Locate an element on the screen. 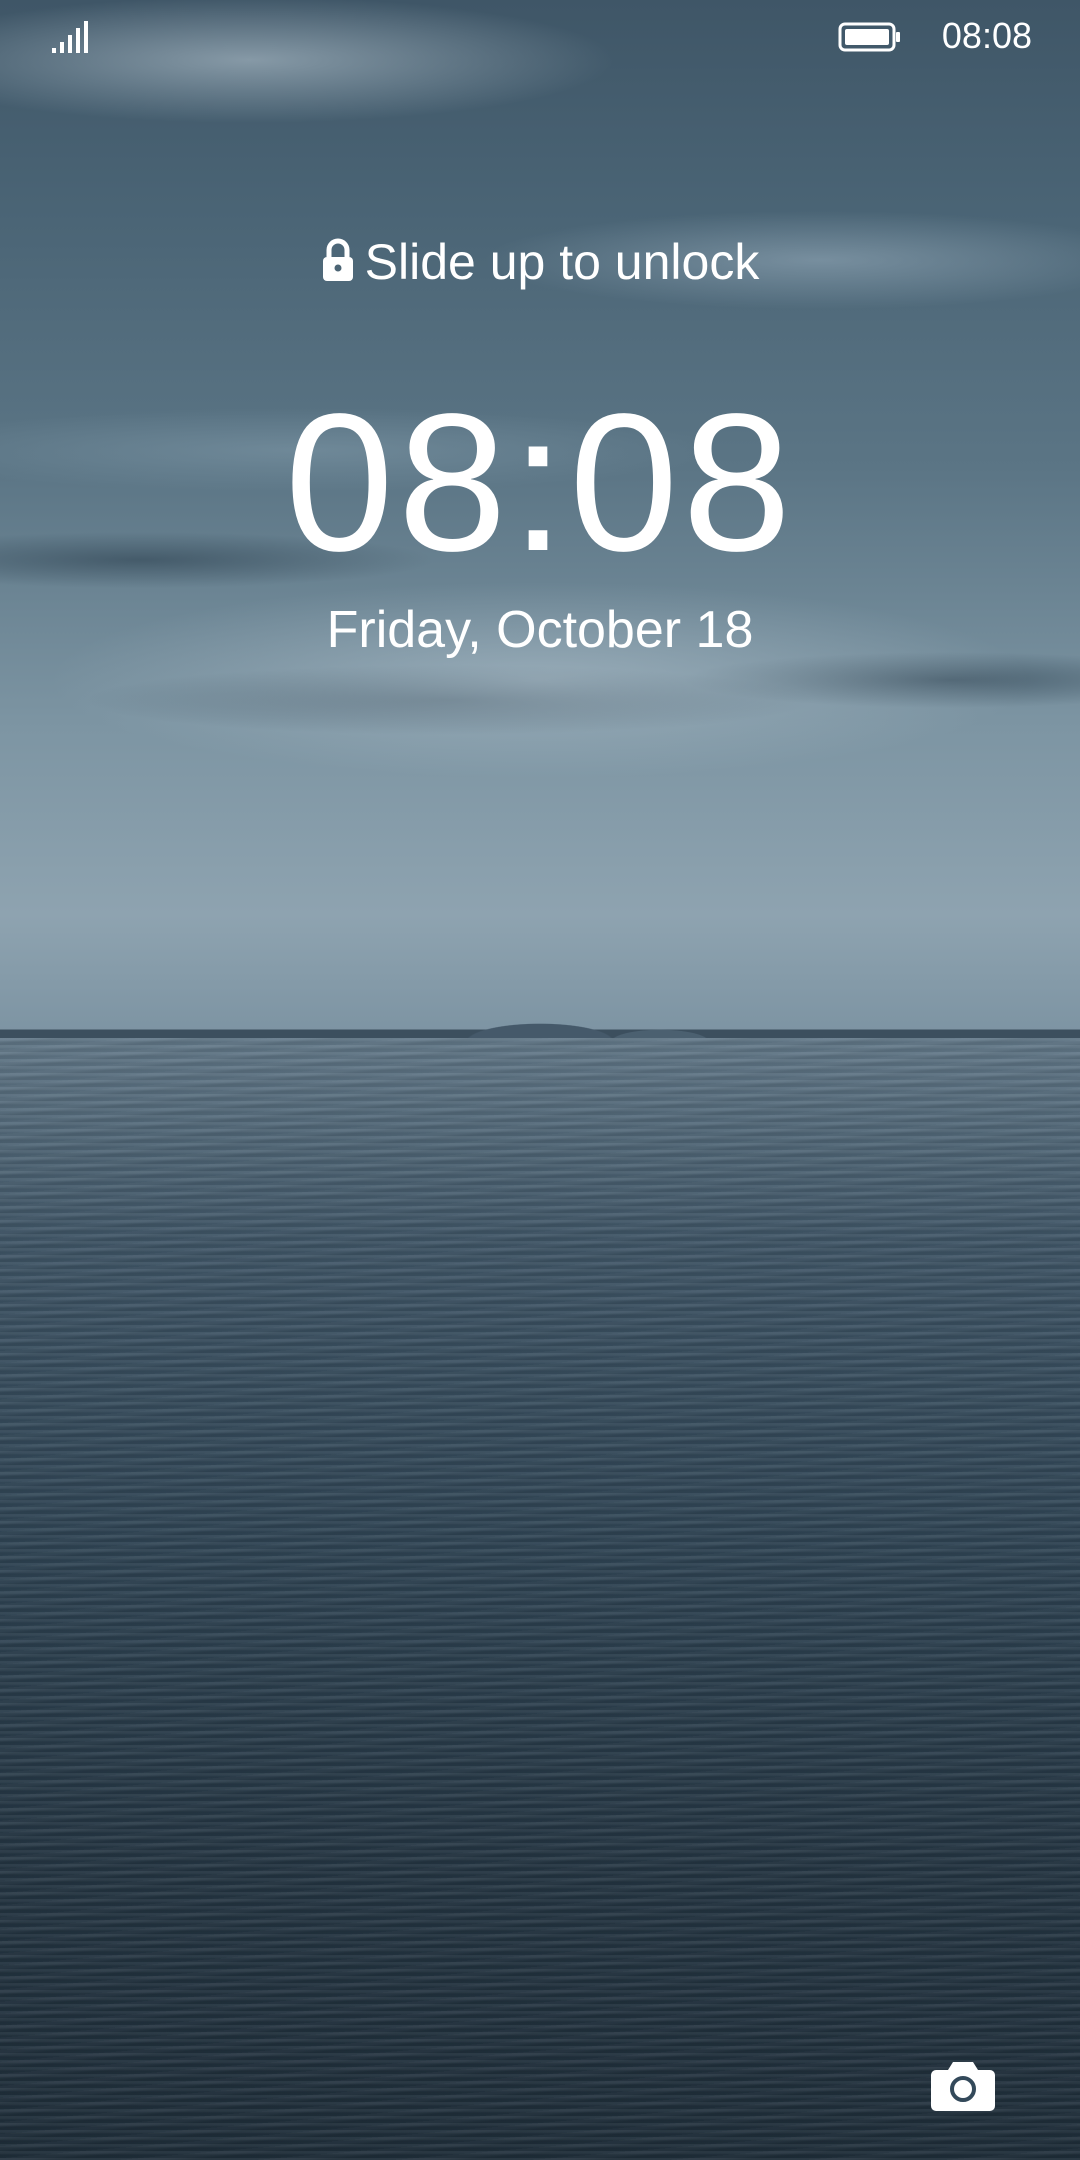 Image resolution: width=1080 pixels, height=2160 pixels. battery-icon is located at coordinates (869, 37).